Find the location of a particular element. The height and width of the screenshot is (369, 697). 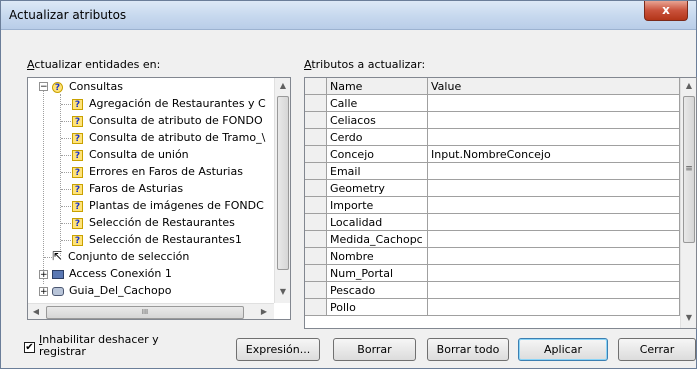

tree-vertical-scrollbar: ▲ ▼ is located at coordinates (282, 190).